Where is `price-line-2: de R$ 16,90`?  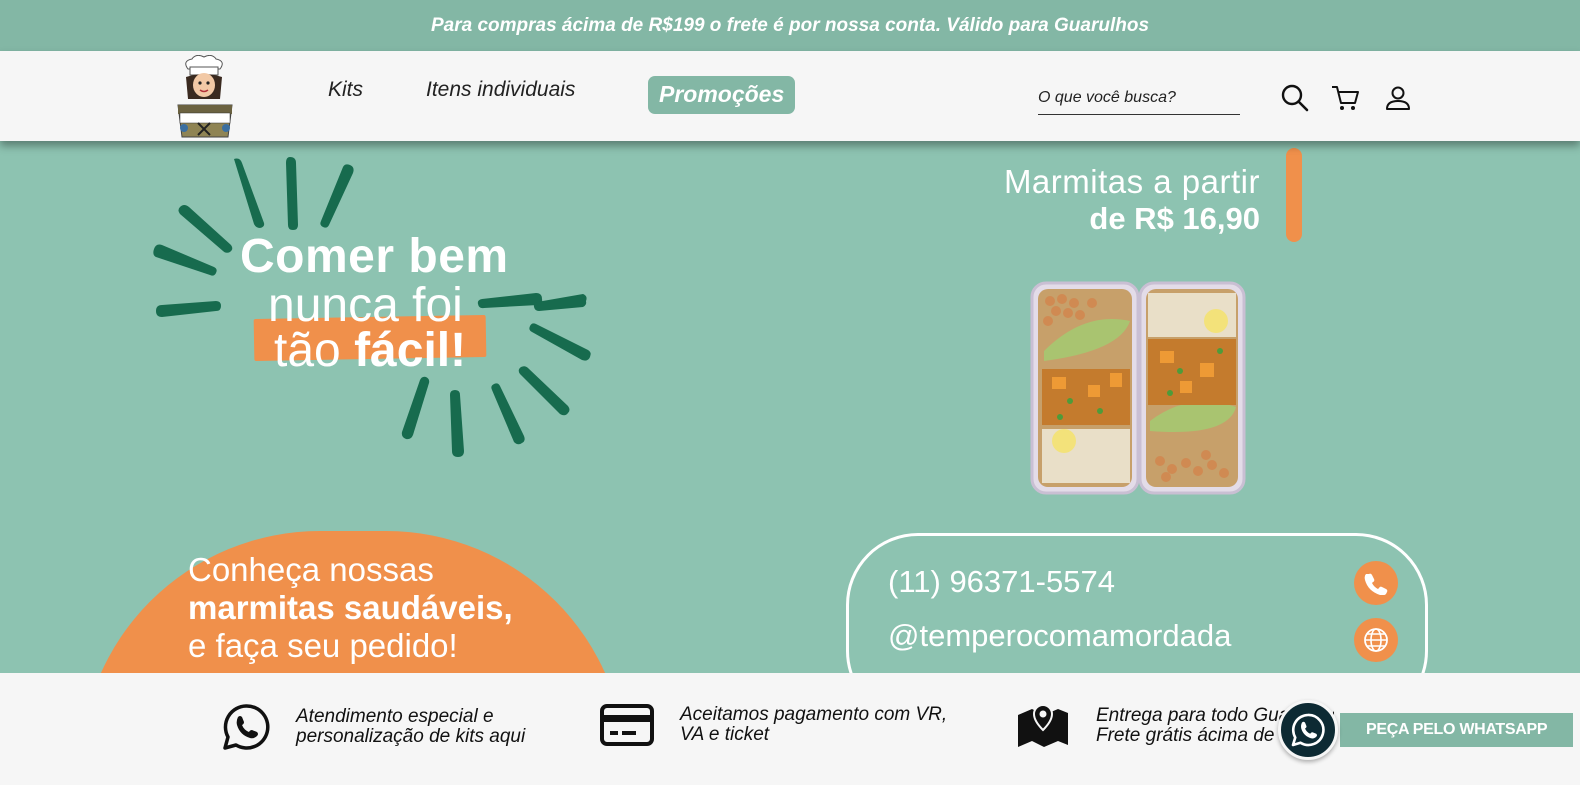
price-line-2: de R$ 16,90 is located at coordinates (1174, 218).